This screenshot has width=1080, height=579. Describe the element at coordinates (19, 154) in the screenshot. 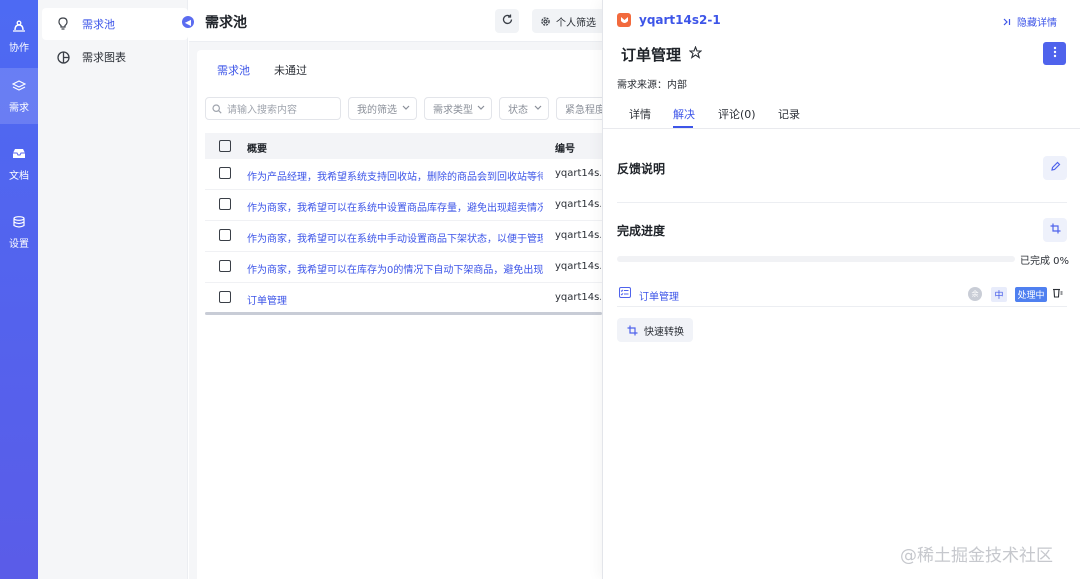

I see `inbox-icon` at that location.